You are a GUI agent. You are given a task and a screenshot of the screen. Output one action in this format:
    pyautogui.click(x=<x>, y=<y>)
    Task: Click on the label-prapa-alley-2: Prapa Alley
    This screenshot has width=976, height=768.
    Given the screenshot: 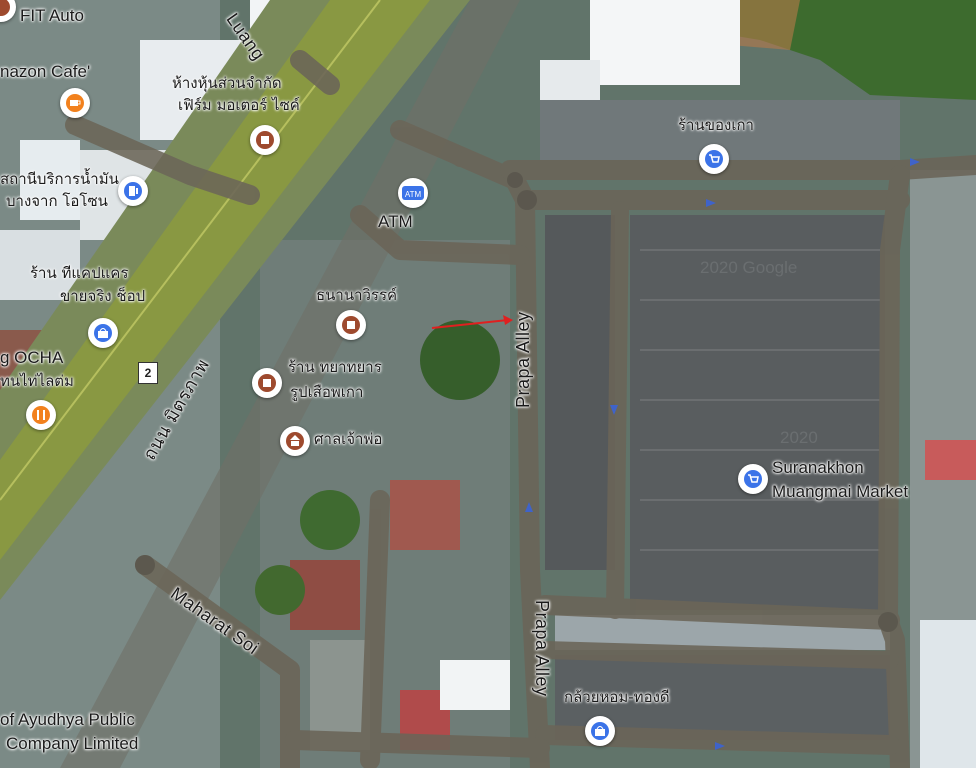 What is the action you would take?
    pyautogui.click(x=542, y=648)
    